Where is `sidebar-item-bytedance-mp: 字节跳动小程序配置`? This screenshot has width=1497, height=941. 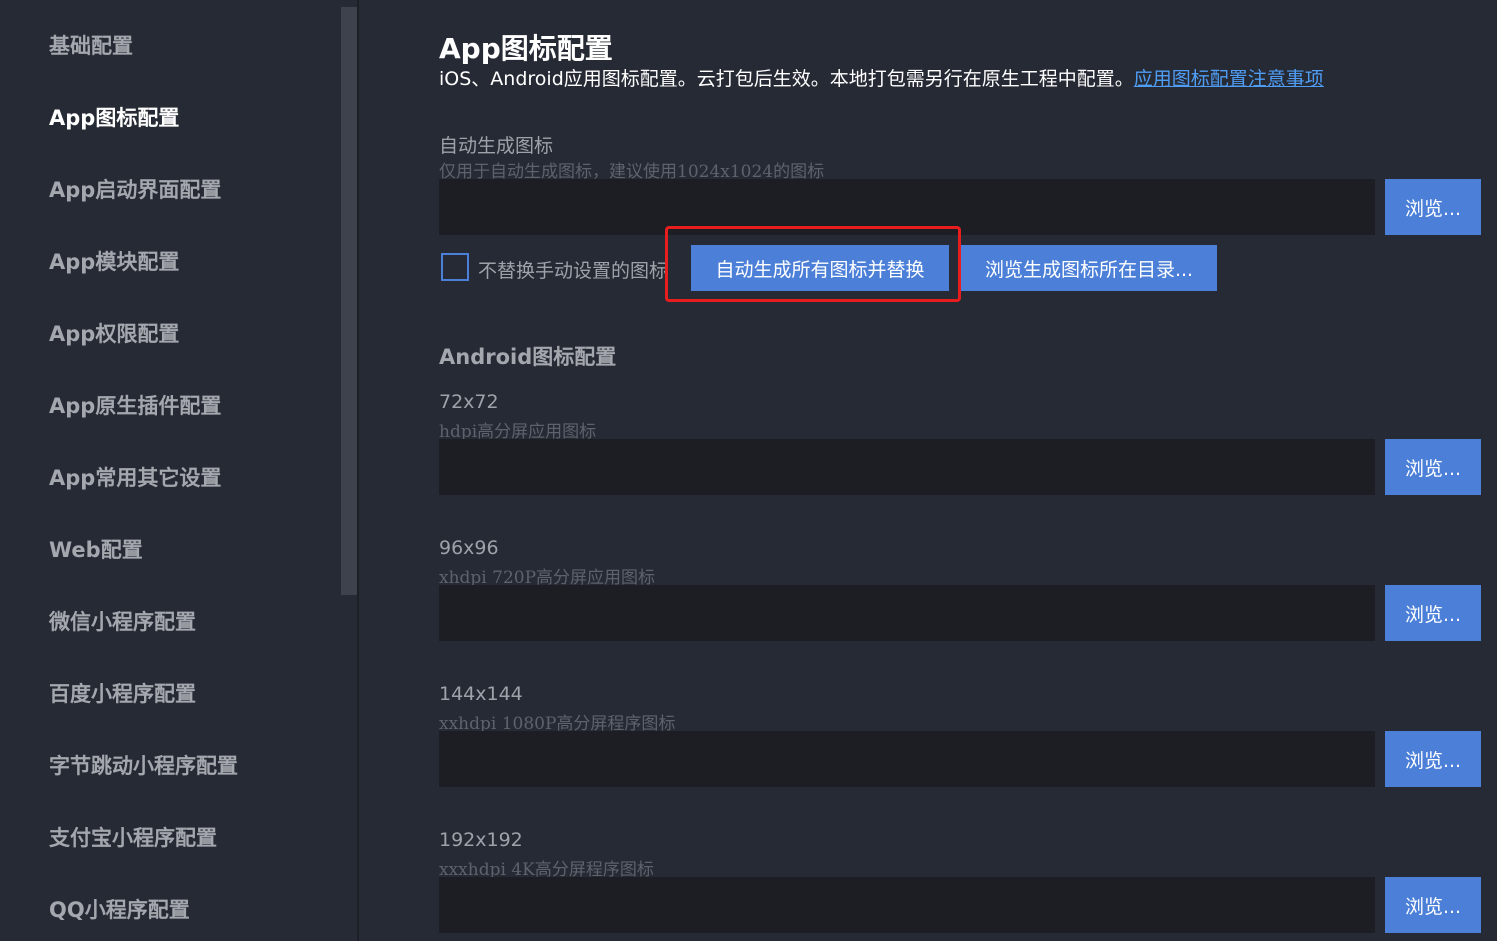 sidebar-item-bytedance-mp: 字节跳动小程序配置 is located at coordinates (143, 765).